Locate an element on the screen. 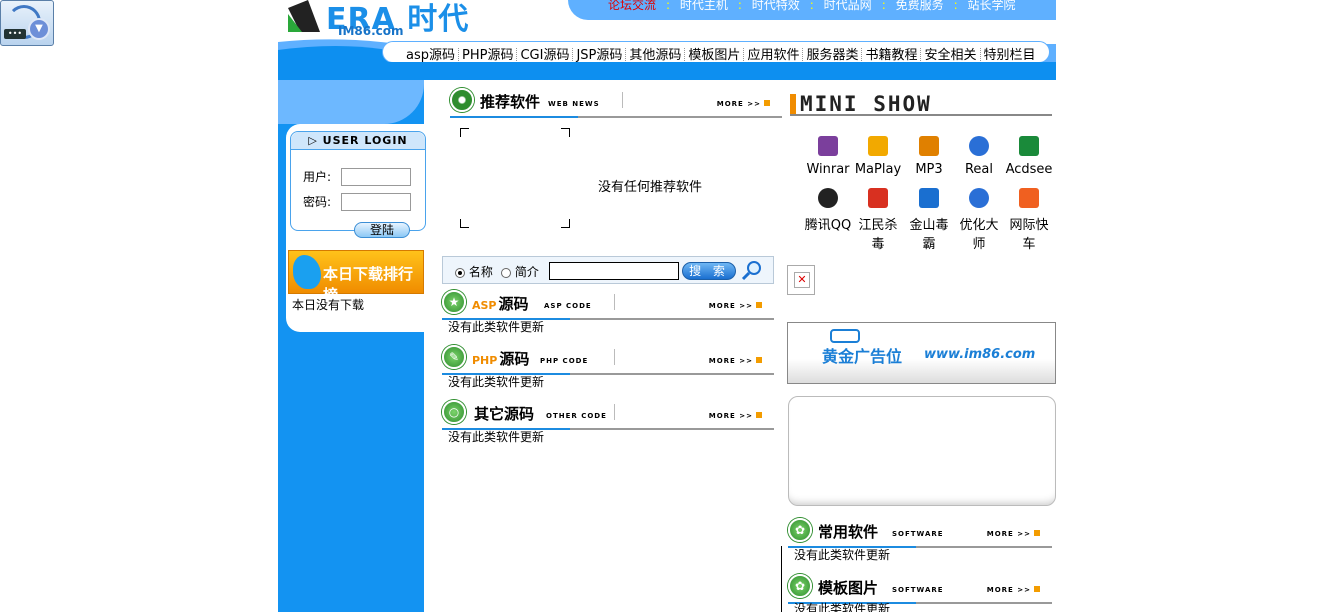  nav-jsp: JSP源码 is located at coordinates (600, 55).